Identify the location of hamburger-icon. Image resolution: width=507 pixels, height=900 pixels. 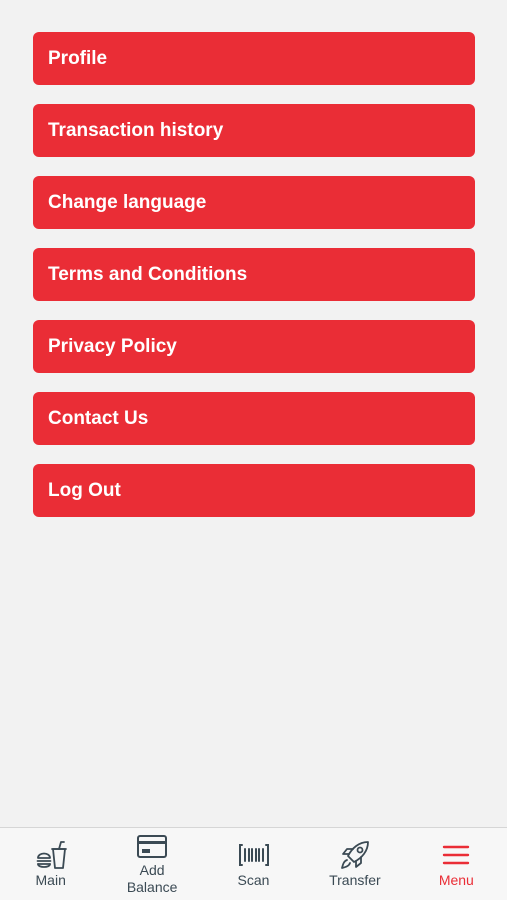
(456, 855).